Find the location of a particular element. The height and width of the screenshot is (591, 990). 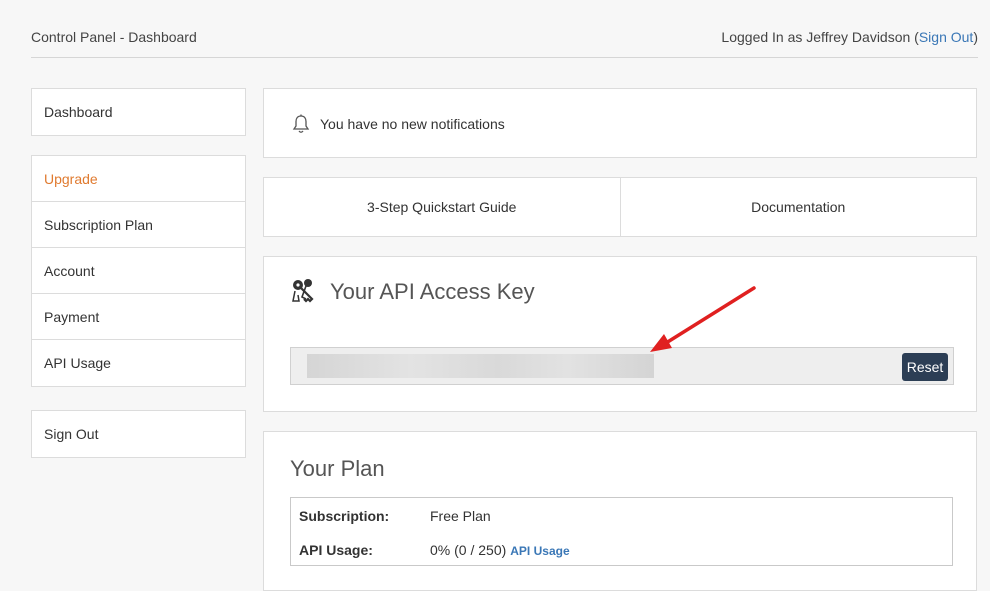

login-status: Logged In as Jeffrey Davidson (Sign Out) is located at coordinates (849, 37).